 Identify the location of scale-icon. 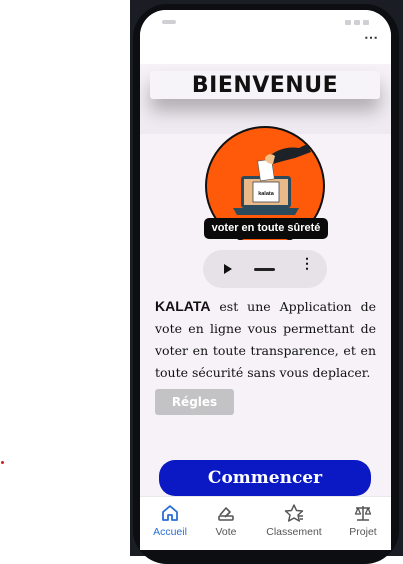
(363, 513).